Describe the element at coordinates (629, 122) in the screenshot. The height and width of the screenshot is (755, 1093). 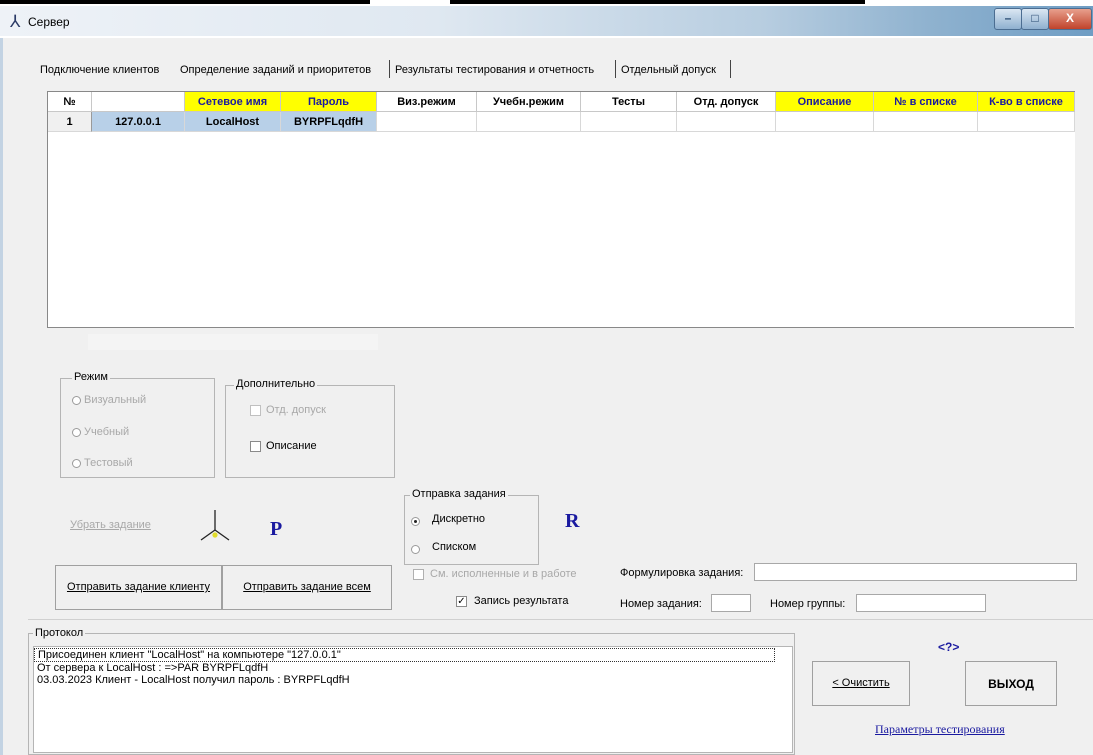
I see `tests-cell` at that location.